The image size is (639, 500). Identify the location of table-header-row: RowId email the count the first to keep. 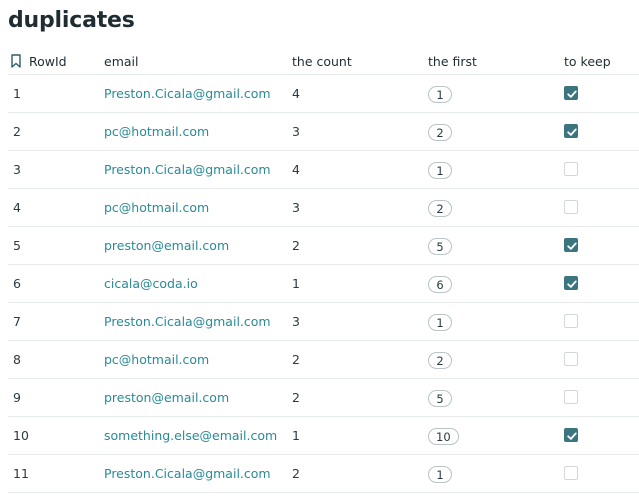
(323, 62).